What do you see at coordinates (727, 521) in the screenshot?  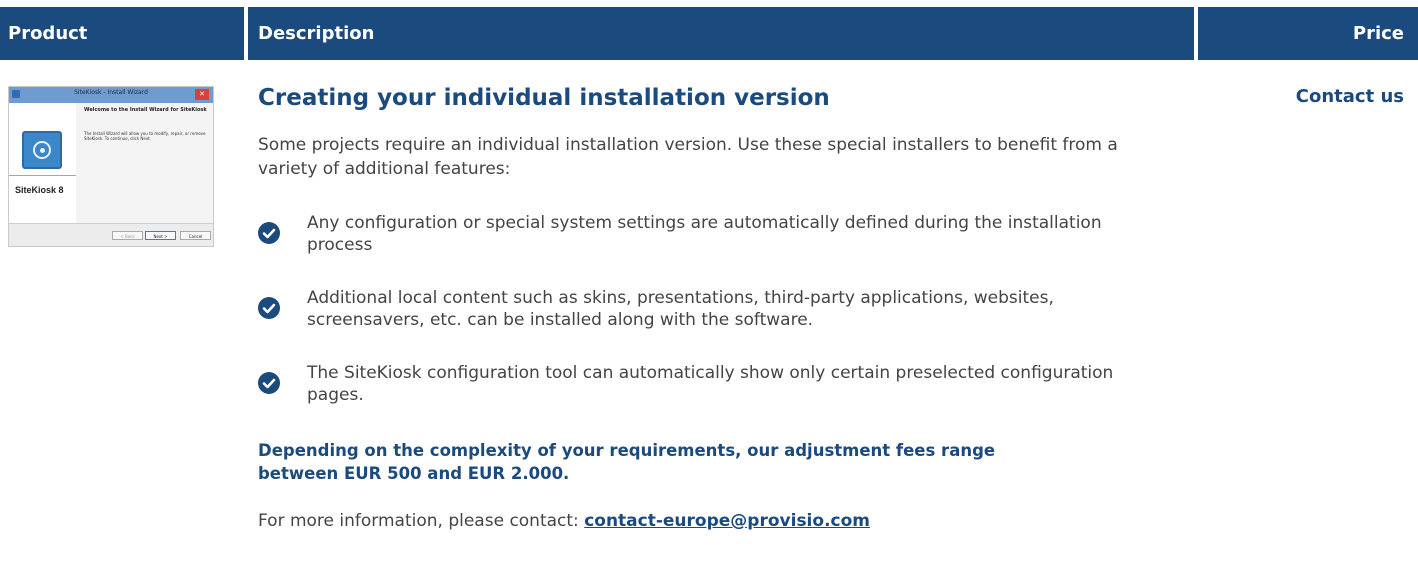 I see `contact-email-link: contact-europe@provisio.com` at bounding box center [727, 521].